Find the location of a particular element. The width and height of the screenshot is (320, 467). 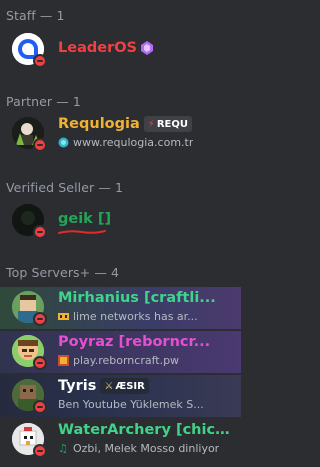

music-note-icon: ♫ is located at coordinates (63, 448).